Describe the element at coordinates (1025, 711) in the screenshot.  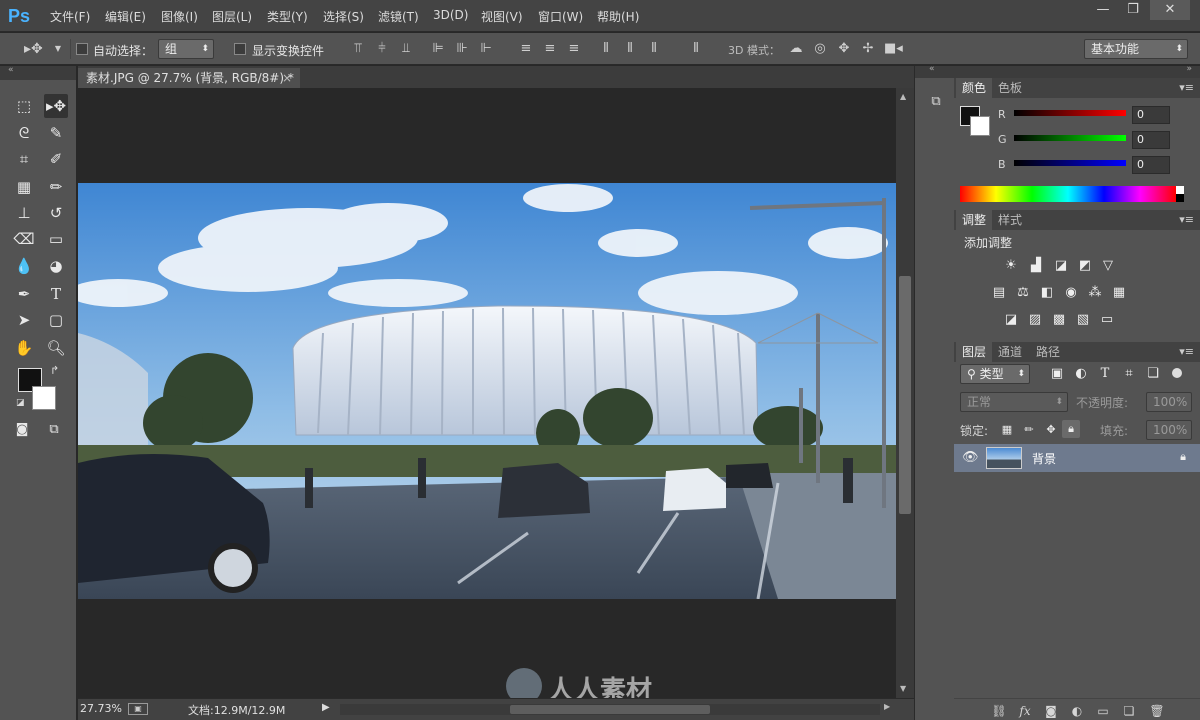
I see `layer-style-fx-icon: fx` at that location.